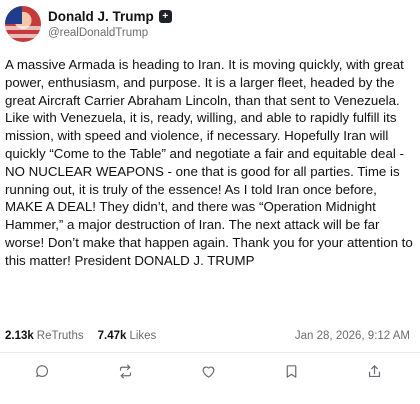 This screenshot has width=420, height=404. I want to click on comment-icon, so click(41, 370).